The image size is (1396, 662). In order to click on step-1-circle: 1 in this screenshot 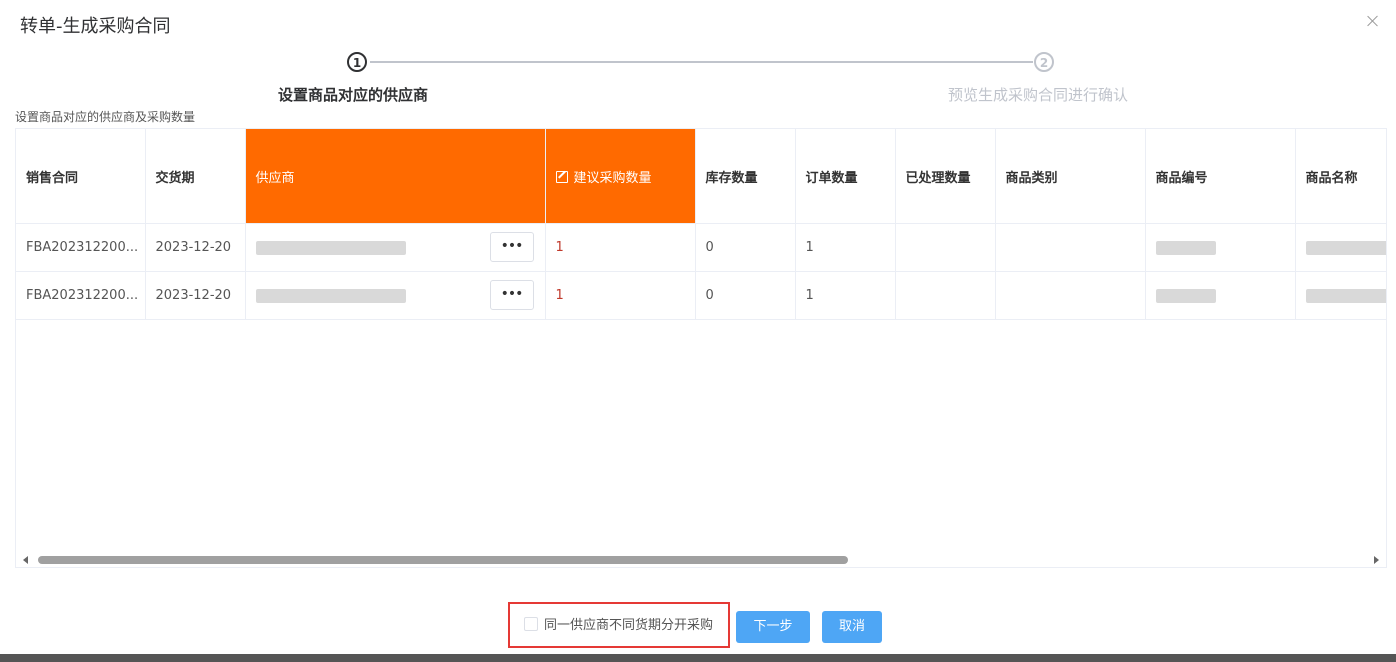, I will do `click(357, 62)`.